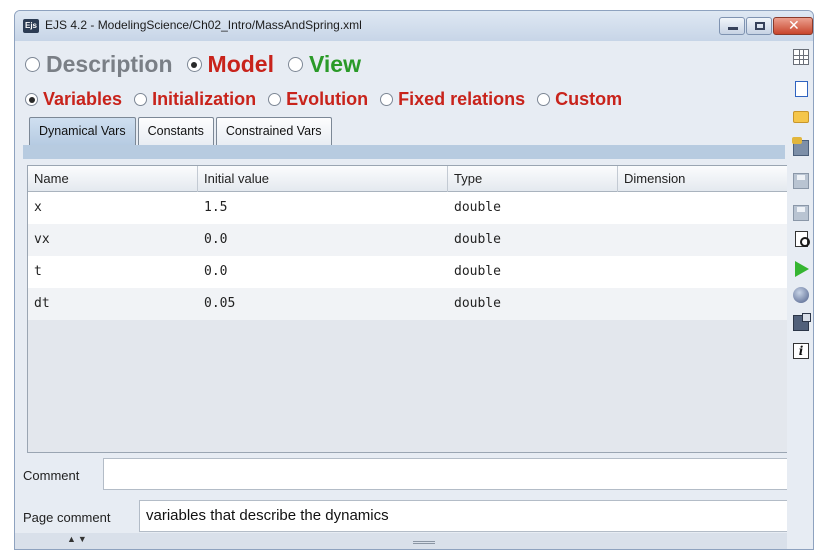 This screenshot has height=554, width=828. I want to click on minimize-button, so click(732, 26).